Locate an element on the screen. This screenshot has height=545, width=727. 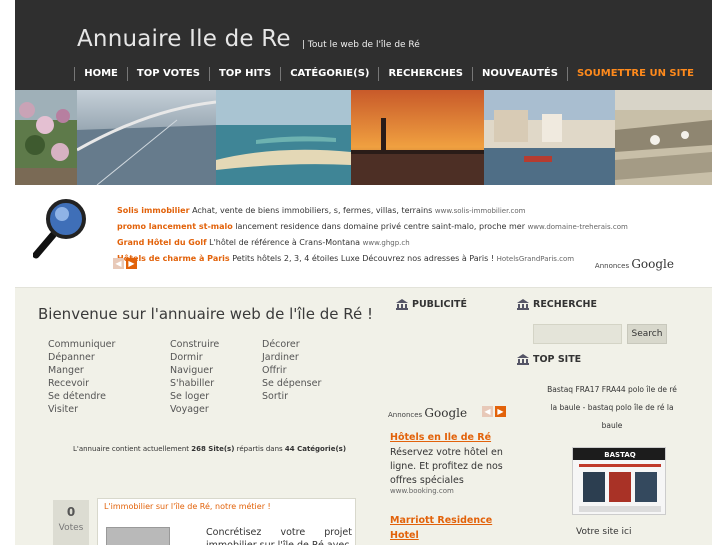
stats-prefix: L'annuaire contient actuellement is located at coordinates (131, 449).